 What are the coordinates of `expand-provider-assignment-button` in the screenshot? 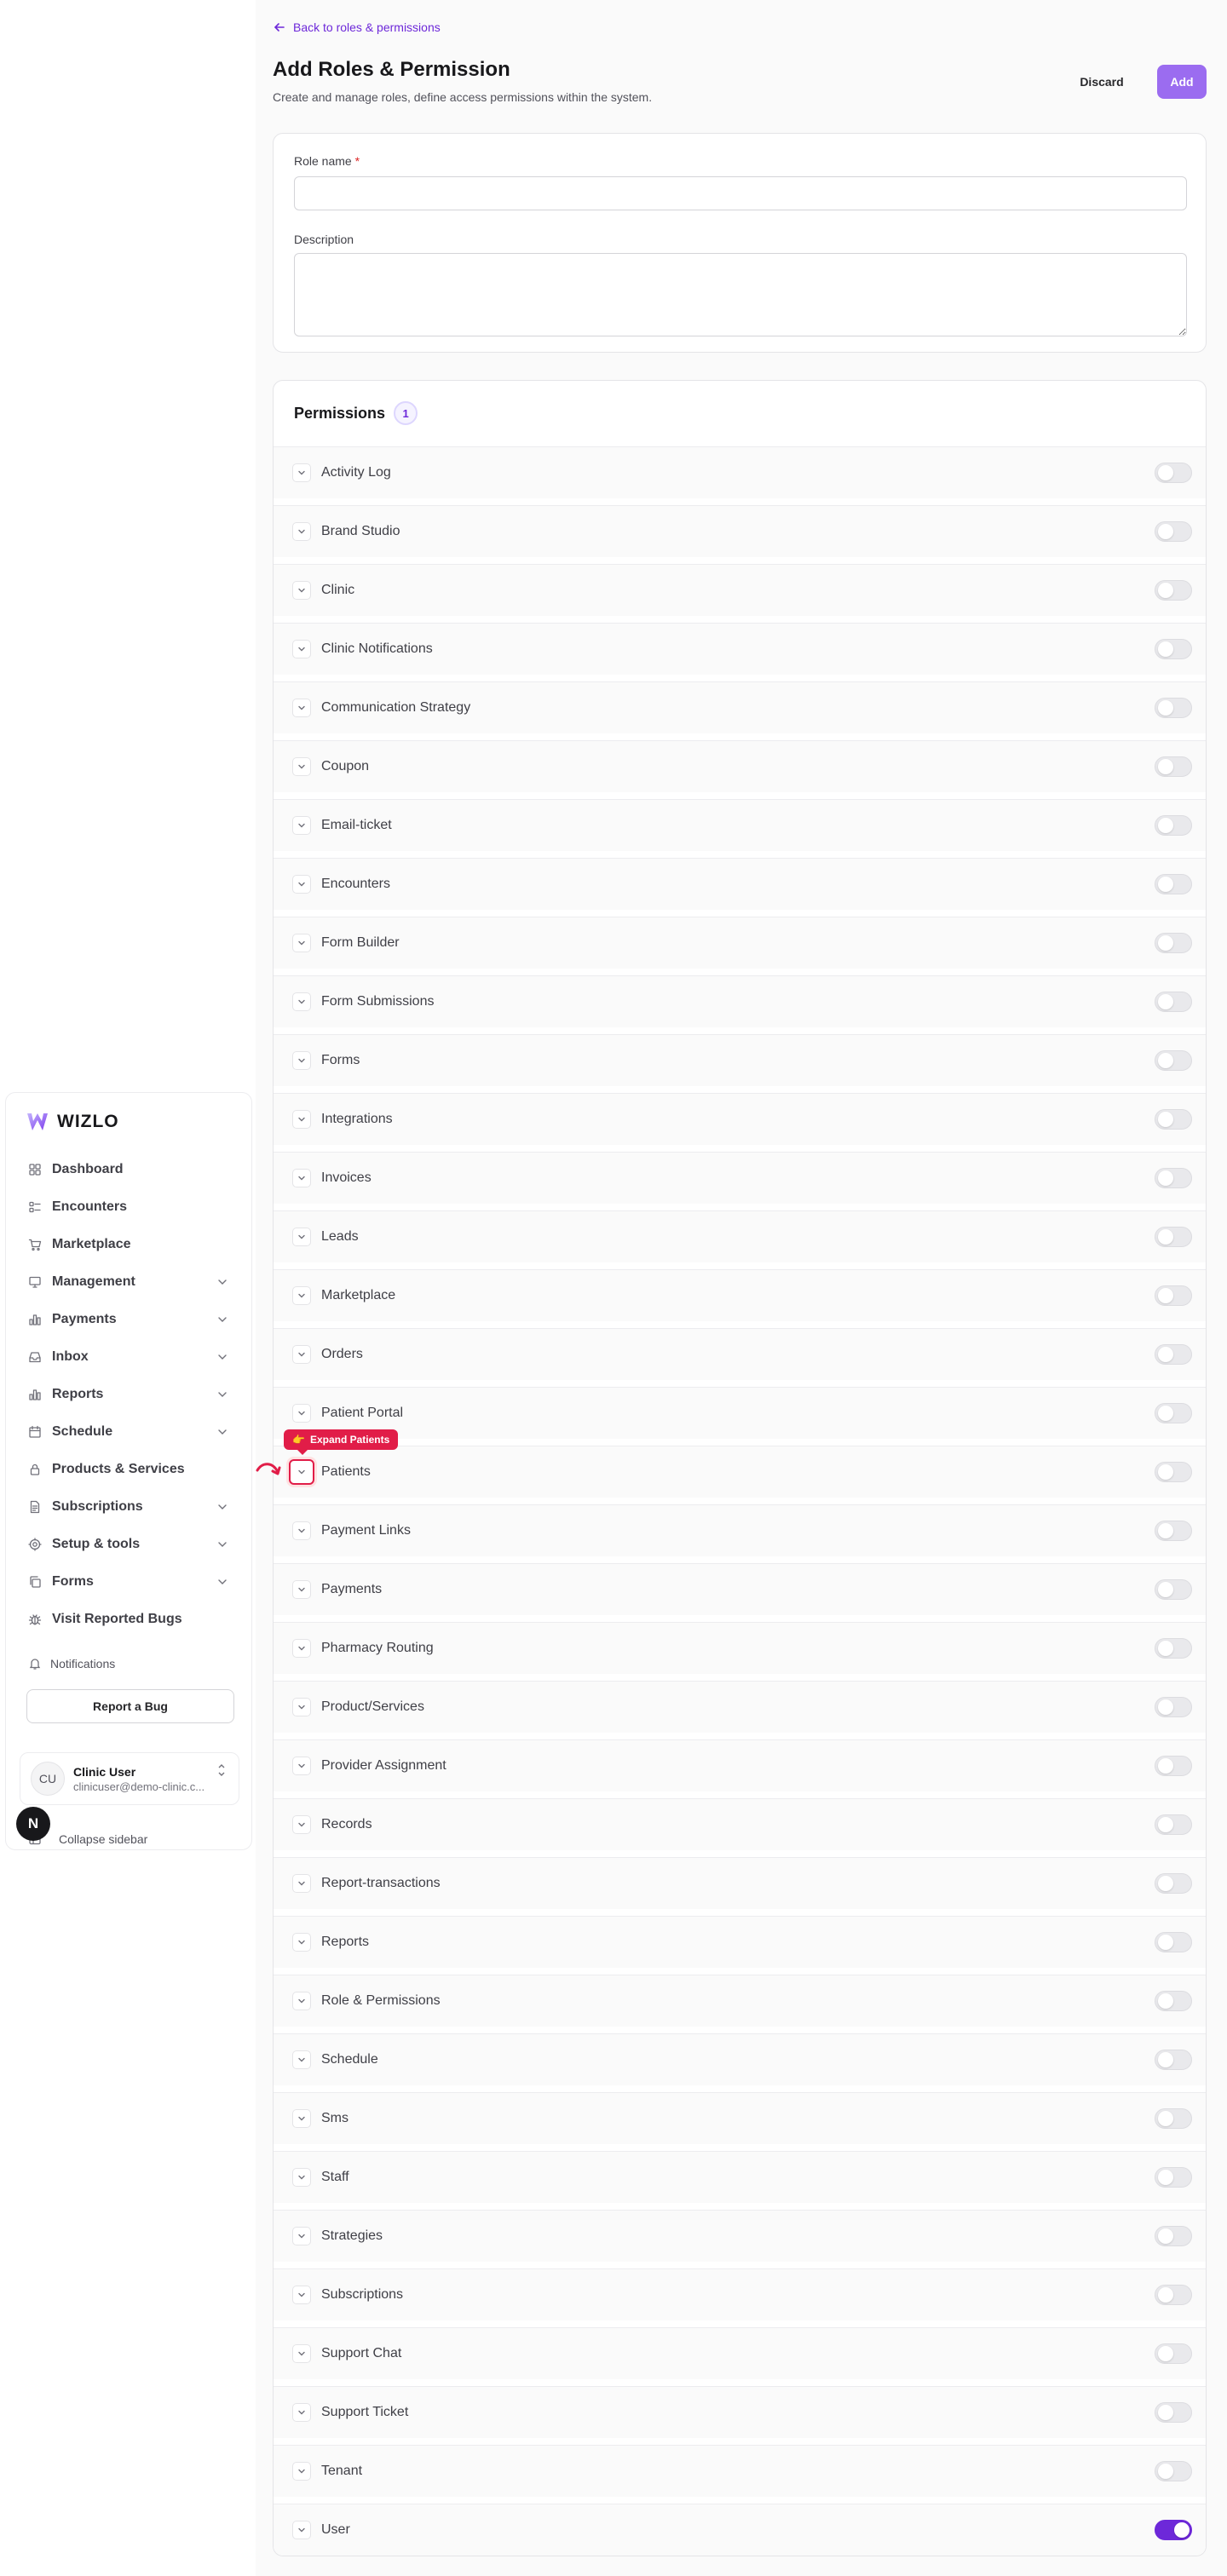 It's located at (301, 1766).